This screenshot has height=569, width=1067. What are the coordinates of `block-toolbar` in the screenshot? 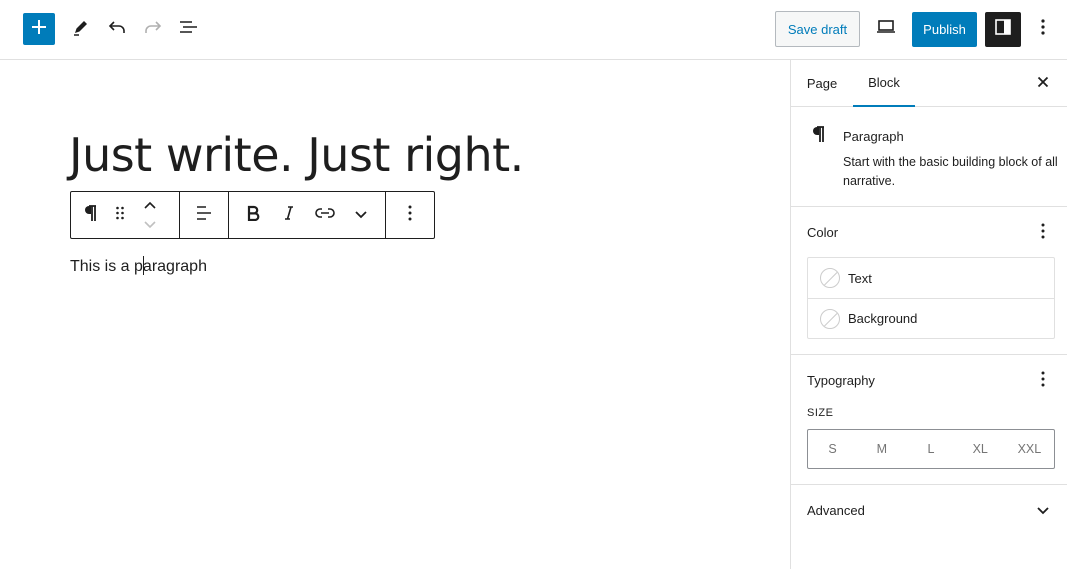 It's located at (252, 215).